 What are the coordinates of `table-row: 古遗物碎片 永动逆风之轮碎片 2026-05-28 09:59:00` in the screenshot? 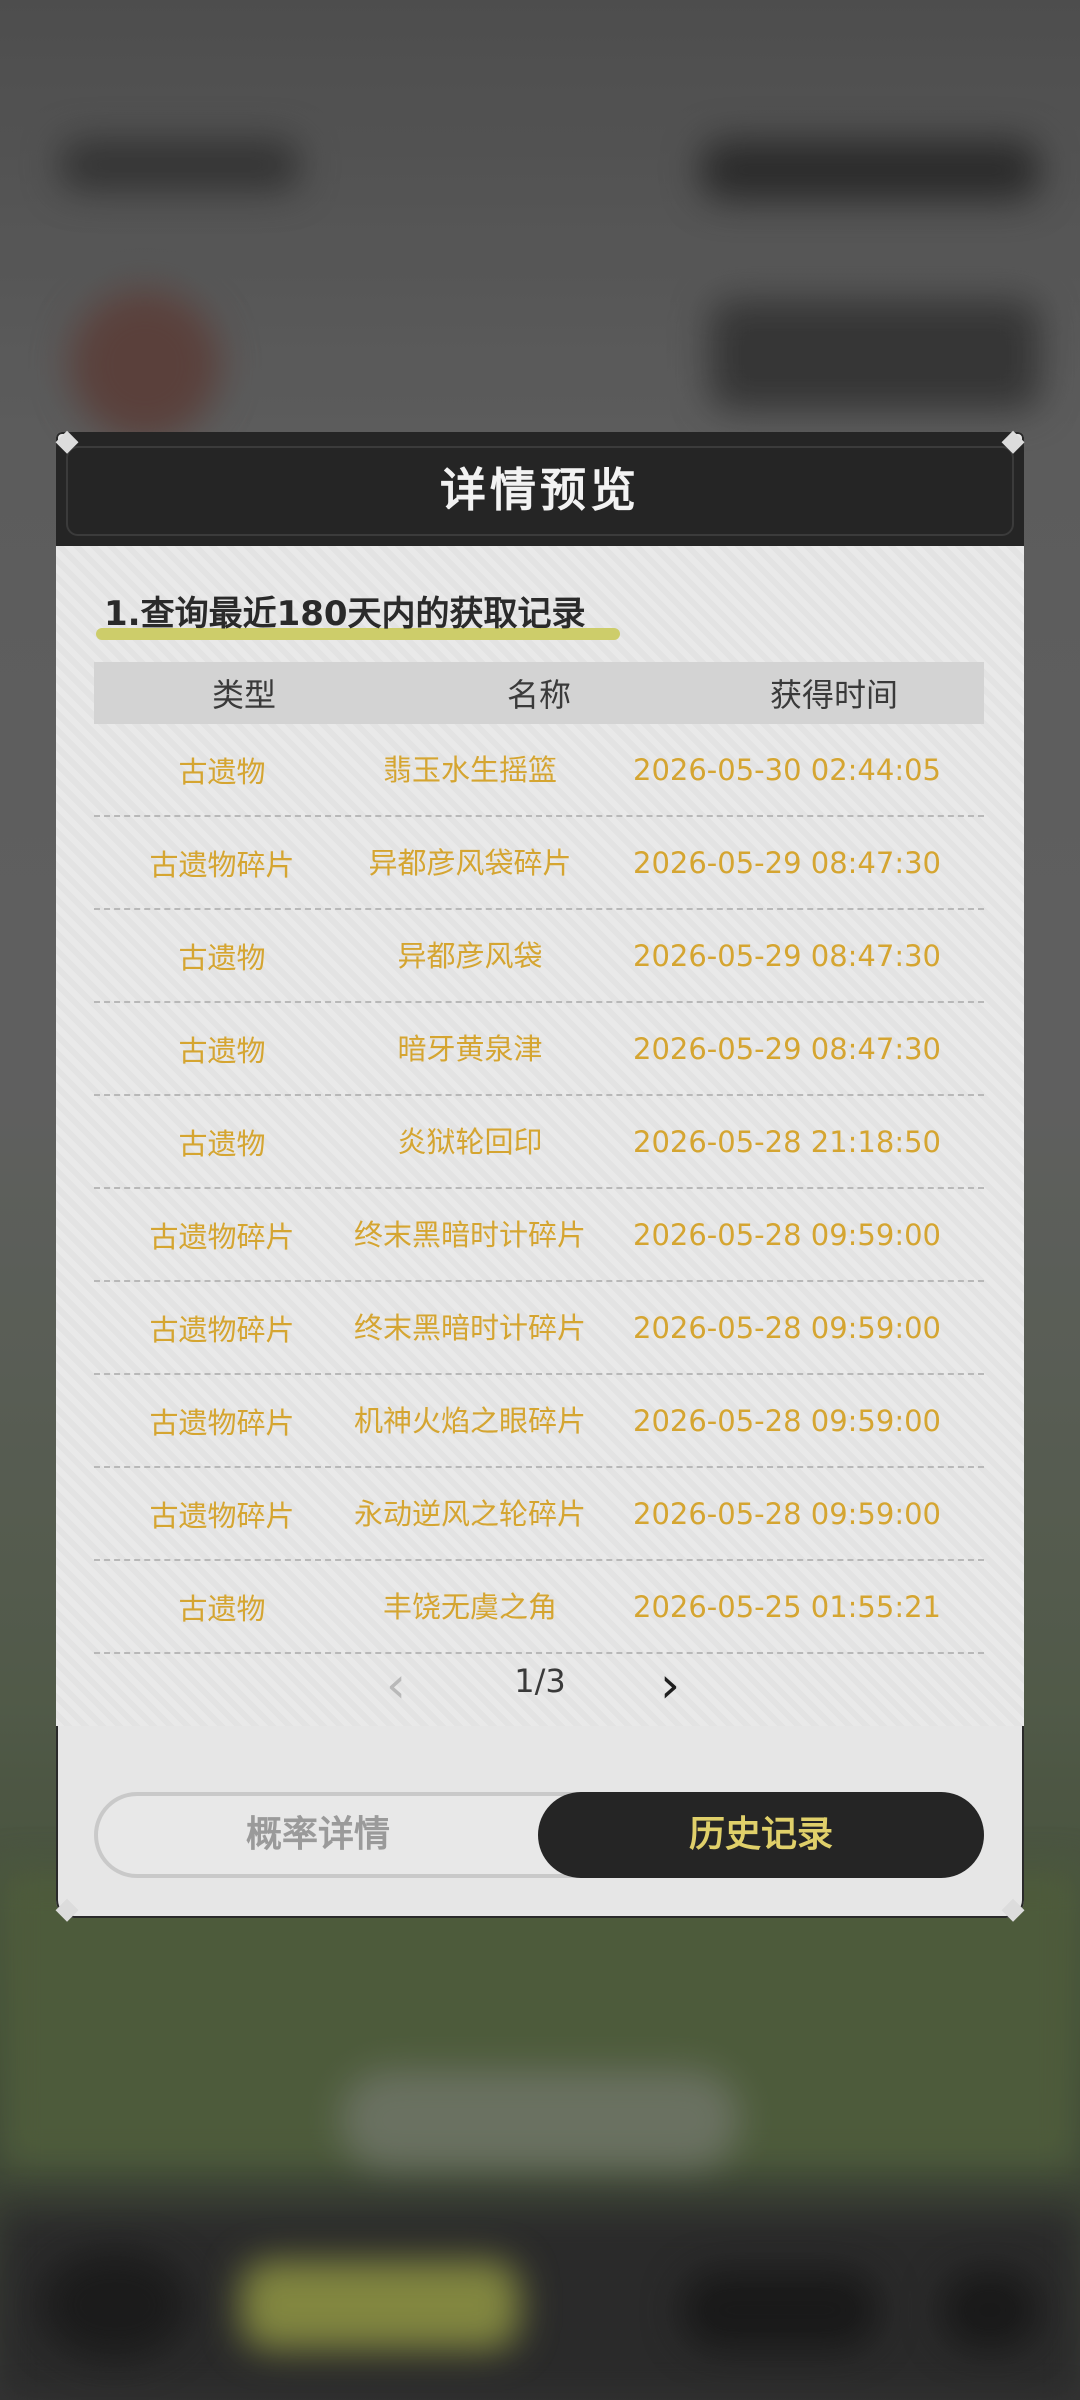 It's located at (539, 1514).